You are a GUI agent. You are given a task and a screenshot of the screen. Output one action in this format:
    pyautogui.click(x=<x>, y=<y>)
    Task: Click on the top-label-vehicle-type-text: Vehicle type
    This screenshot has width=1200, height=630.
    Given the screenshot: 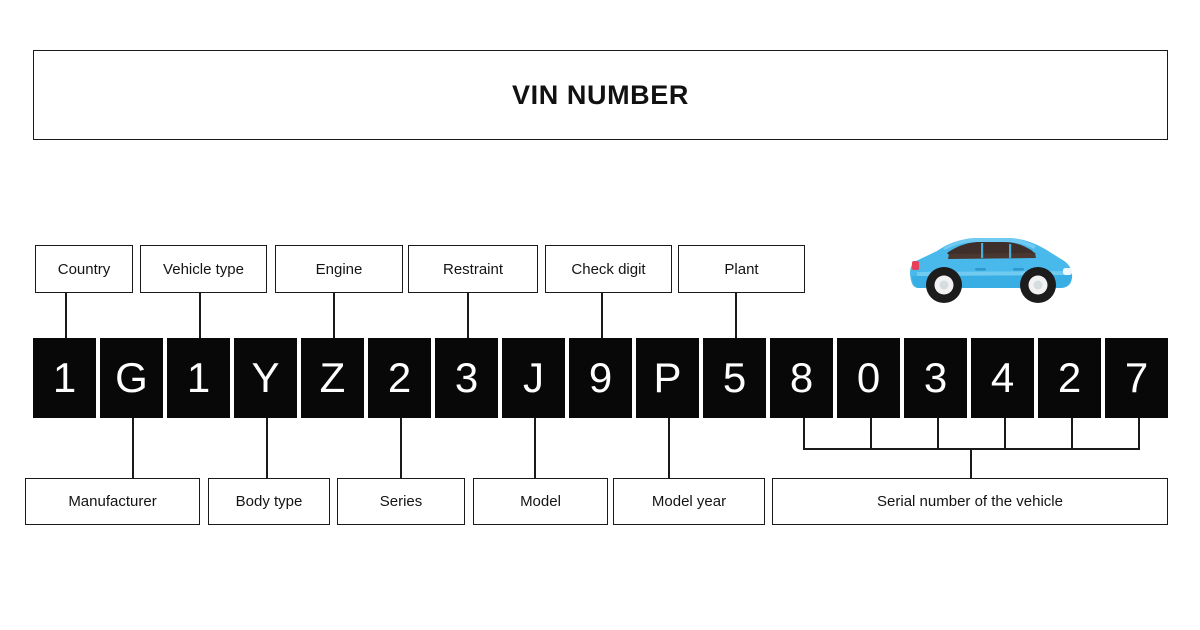 What is the action you would take?
    pyautogui.click(x=203, y=269)
    